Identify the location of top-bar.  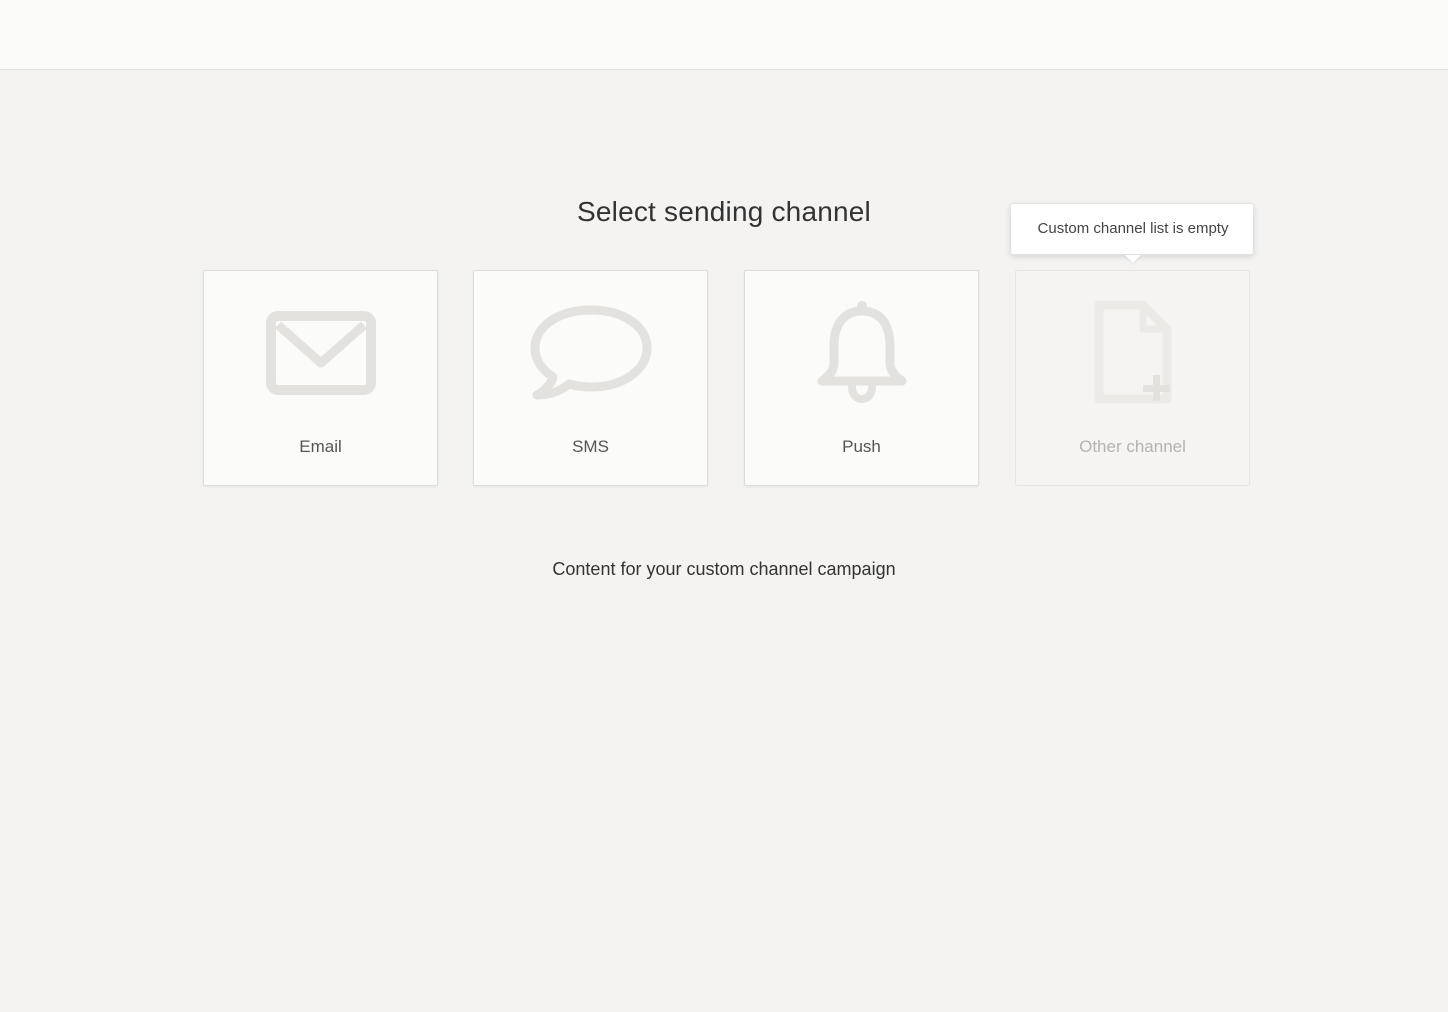
(724, 35).